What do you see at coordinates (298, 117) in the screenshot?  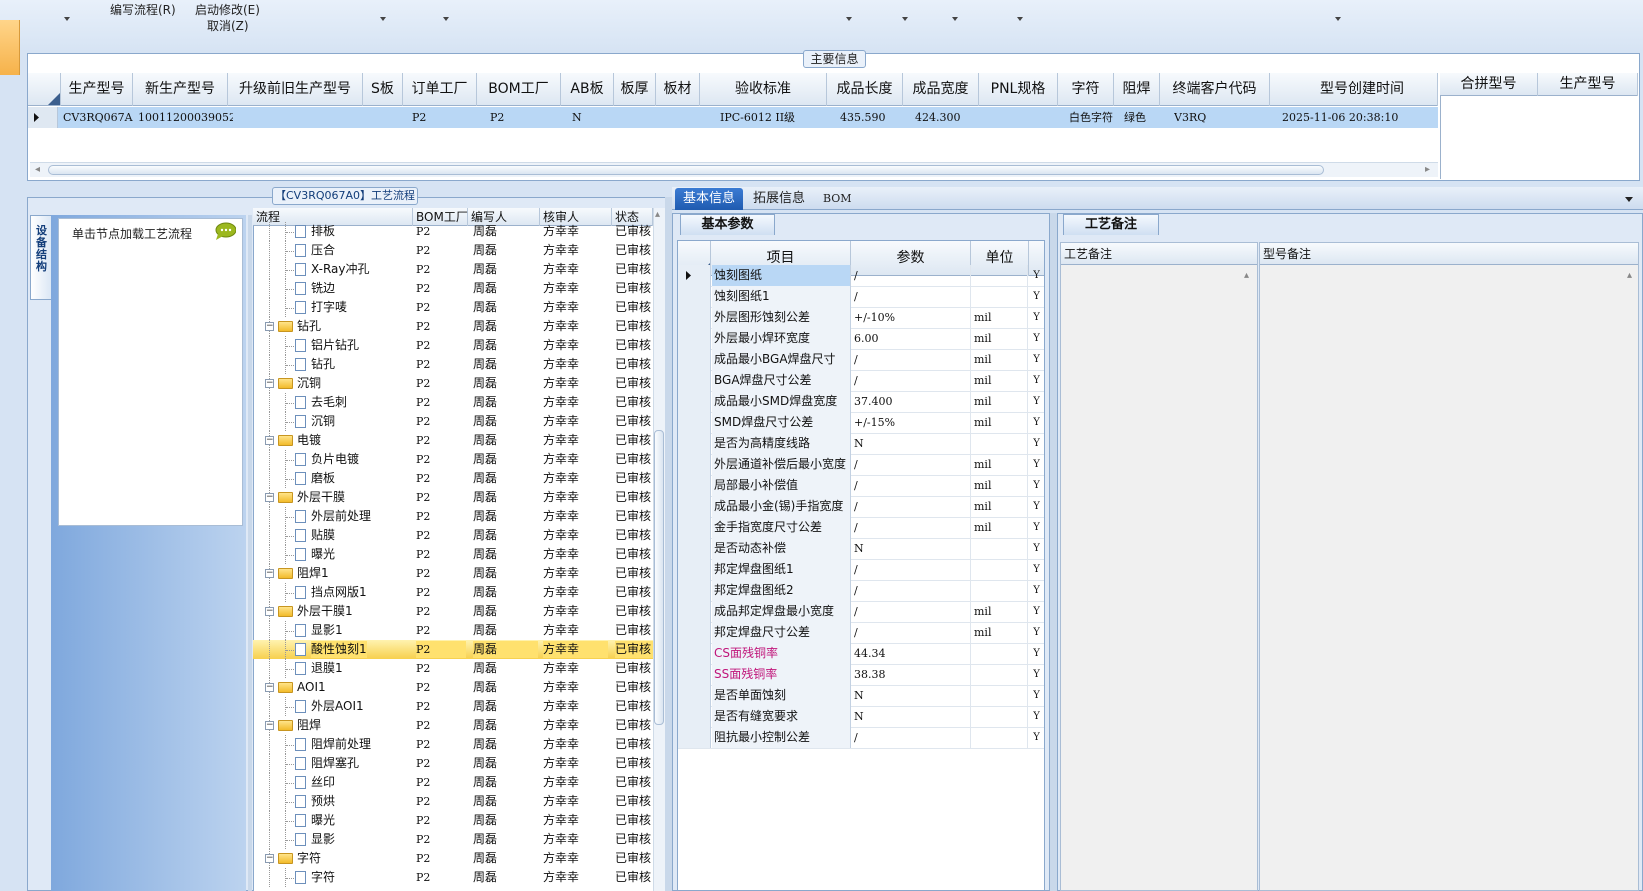 I see `cell-old-prod-model` at bounding box center [298, 117].